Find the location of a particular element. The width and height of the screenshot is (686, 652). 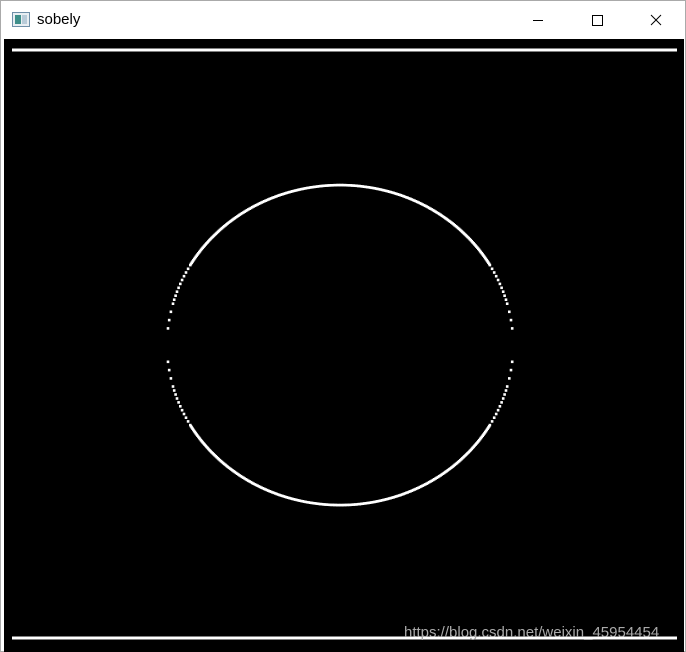

close-button is located at coordinates (656, 20).